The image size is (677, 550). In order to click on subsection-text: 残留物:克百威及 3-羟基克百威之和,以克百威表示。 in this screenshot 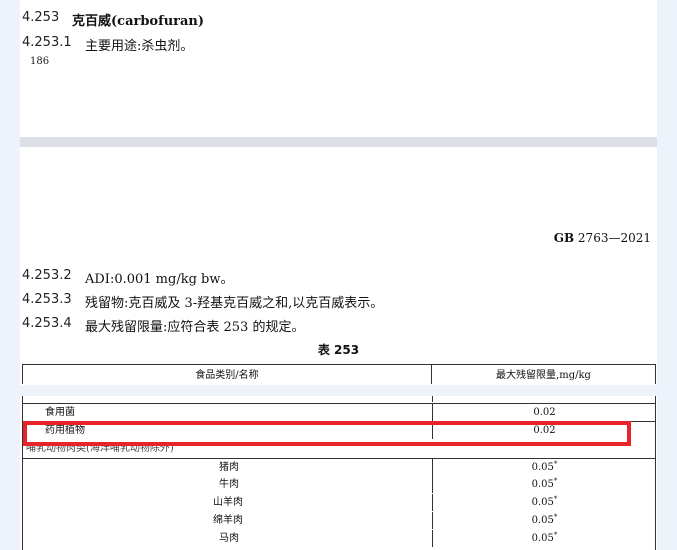, I will do `click(234, 303)`.